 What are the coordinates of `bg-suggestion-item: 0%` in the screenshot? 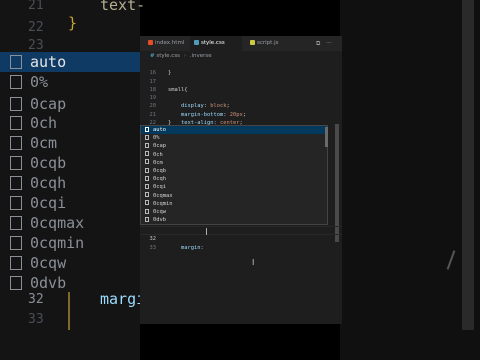 It's located at (70, 82).